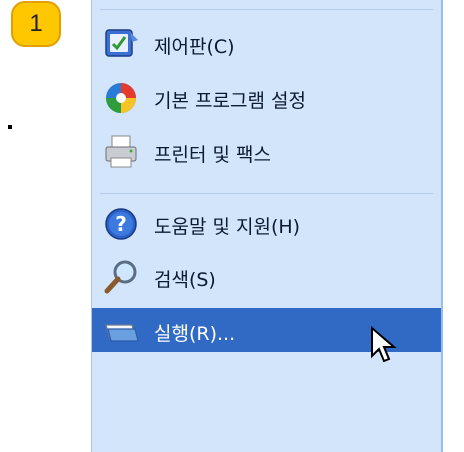  What do you see at coordinates (230, 101) in the screenshot?
I see `menu-item-label: 기본 프로그램 설정` at bounding box center [230, 101].